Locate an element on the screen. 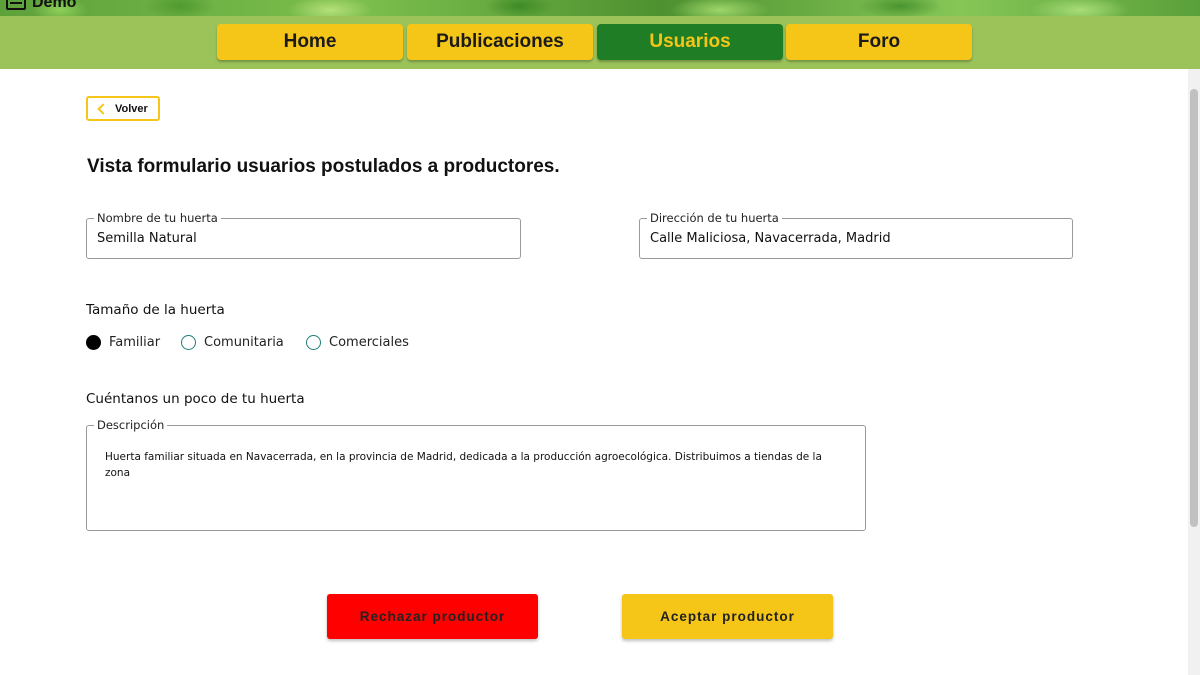 This screenshot has width=1200, height=675. garden-size-label: Tamaño de la huerta is located at coordinates (155, 310).